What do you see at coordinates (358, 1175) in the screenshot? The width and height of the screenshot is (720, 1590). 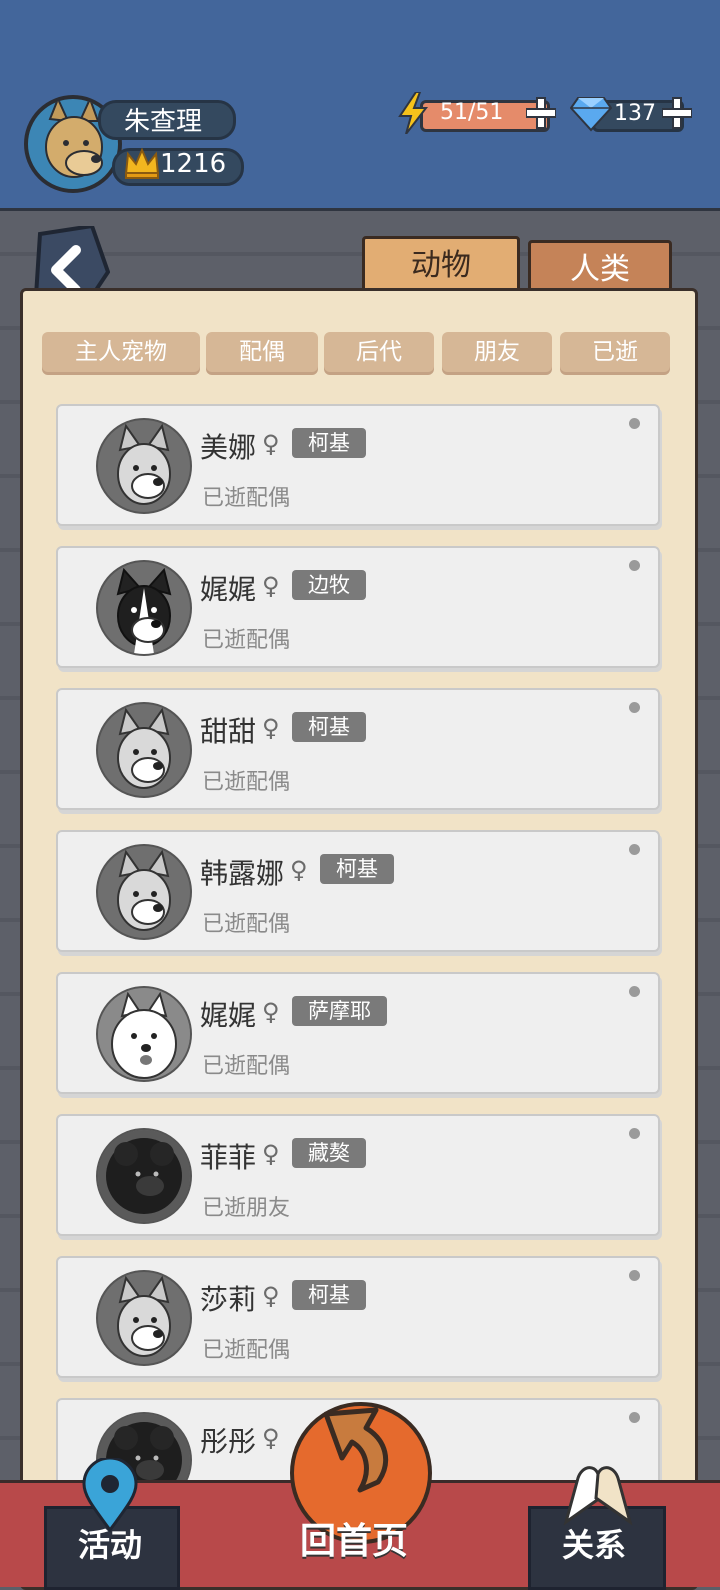 I see `relation-card: 菲菲 ♀ 藏獒 已逝朋友` at bounding box center [358, 1175].